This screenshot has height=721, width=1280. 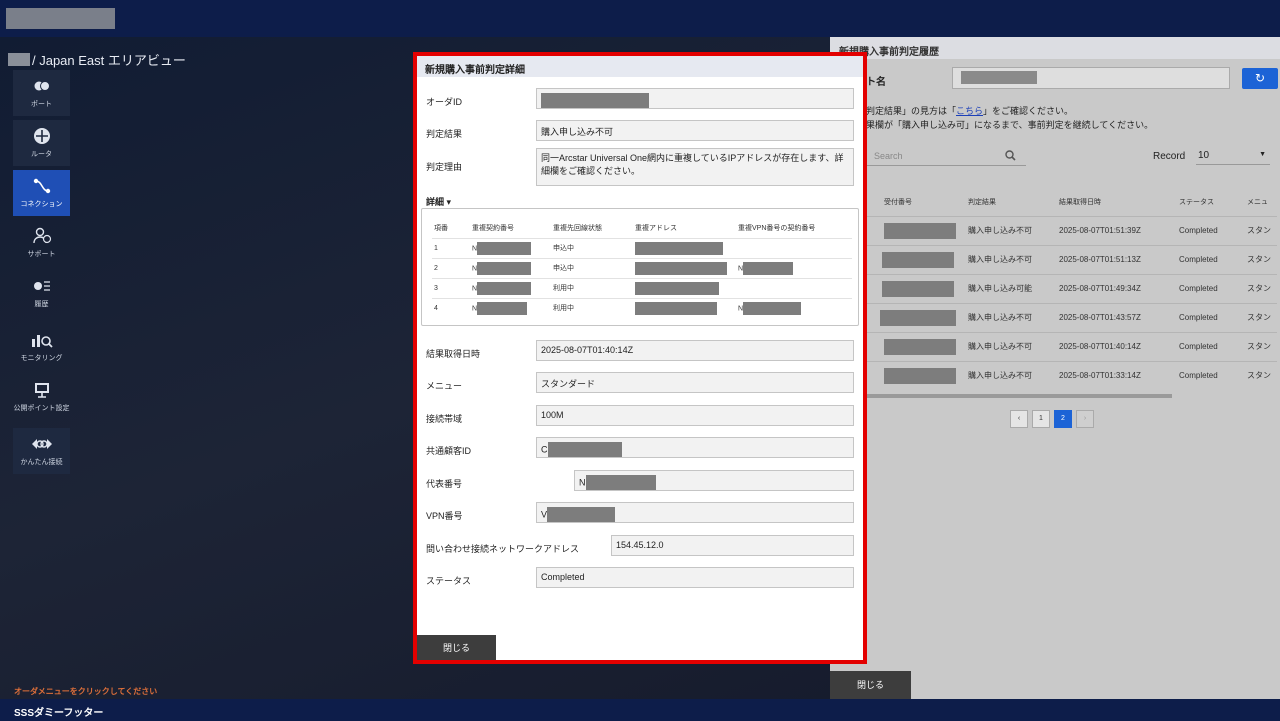 I want to click on nav-port: ポート, so click(x=41, y=93).